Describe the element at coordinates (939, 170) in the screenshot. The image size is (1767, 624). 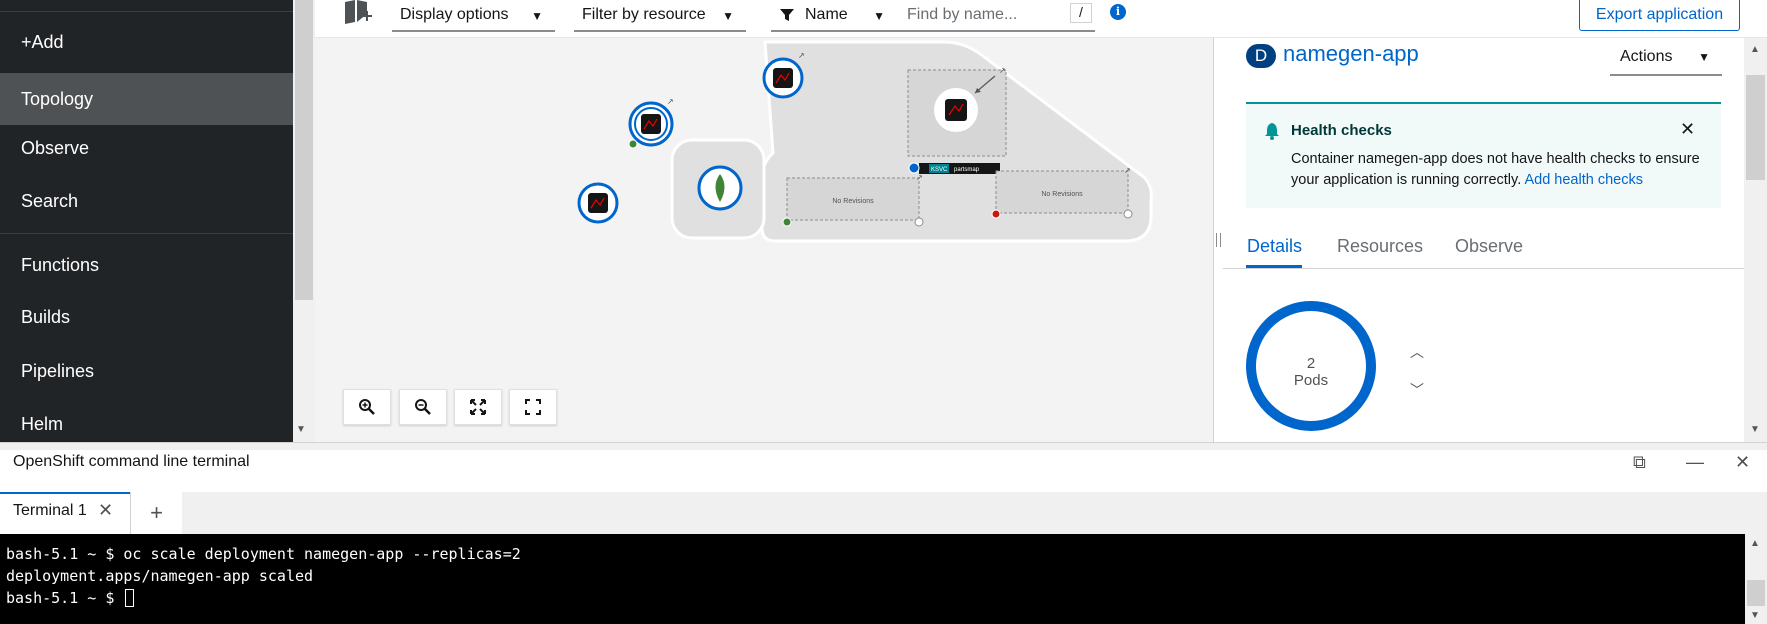
I see `ksvc-badge: KSVC` at that location.